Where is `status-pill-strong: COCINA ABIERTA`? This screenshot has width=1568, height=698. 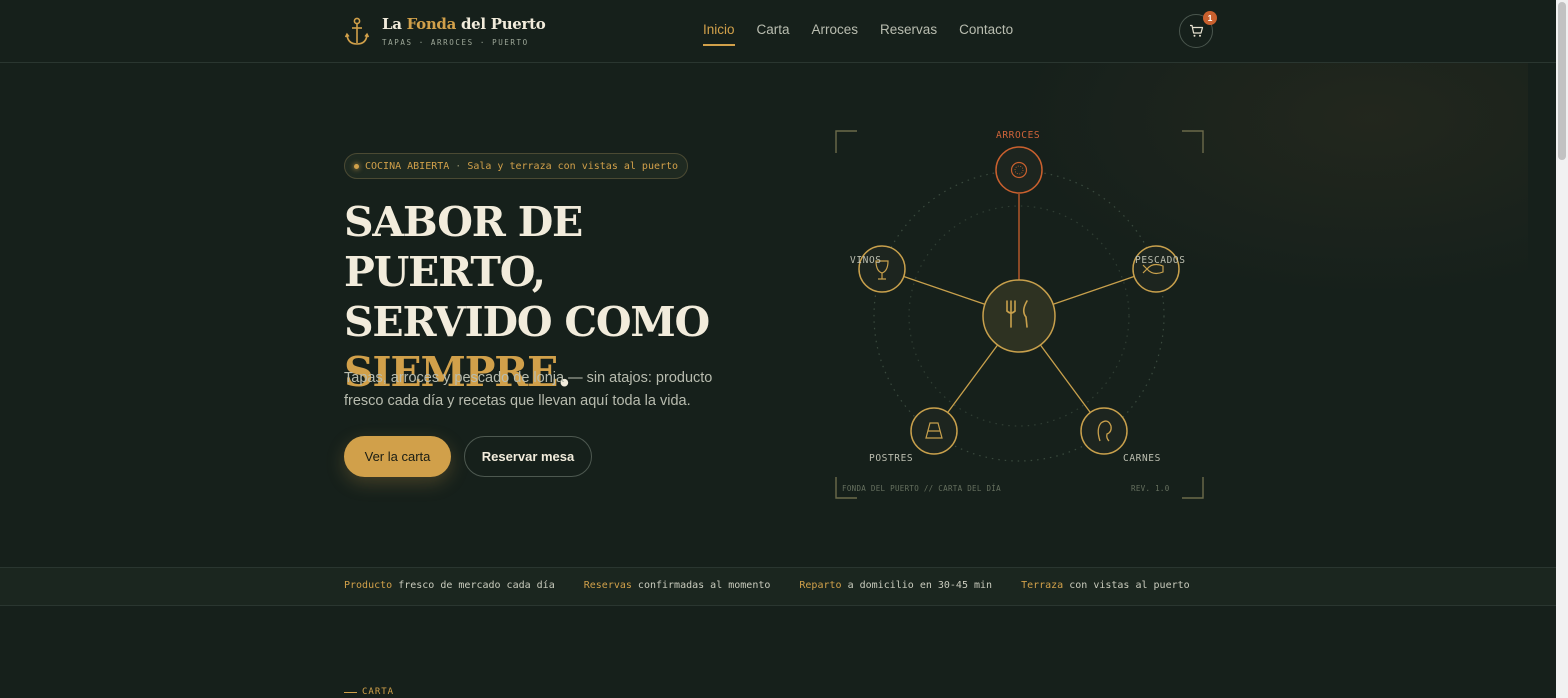 status-pill-strong: COCINA ABIERTA is located at coordinates (407, 166).